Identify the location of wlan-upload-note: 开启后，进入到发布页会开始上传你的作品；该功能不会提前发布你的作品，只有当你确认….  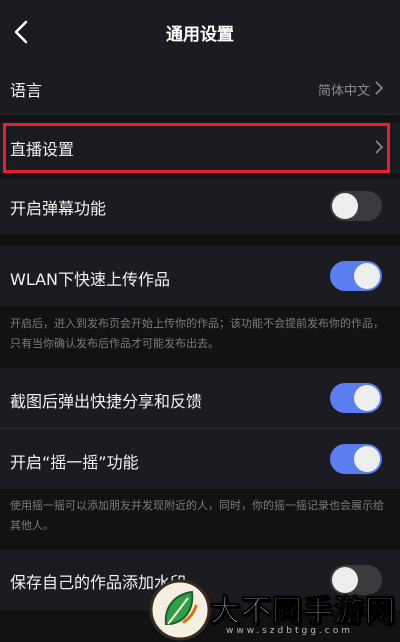
(197, 333).